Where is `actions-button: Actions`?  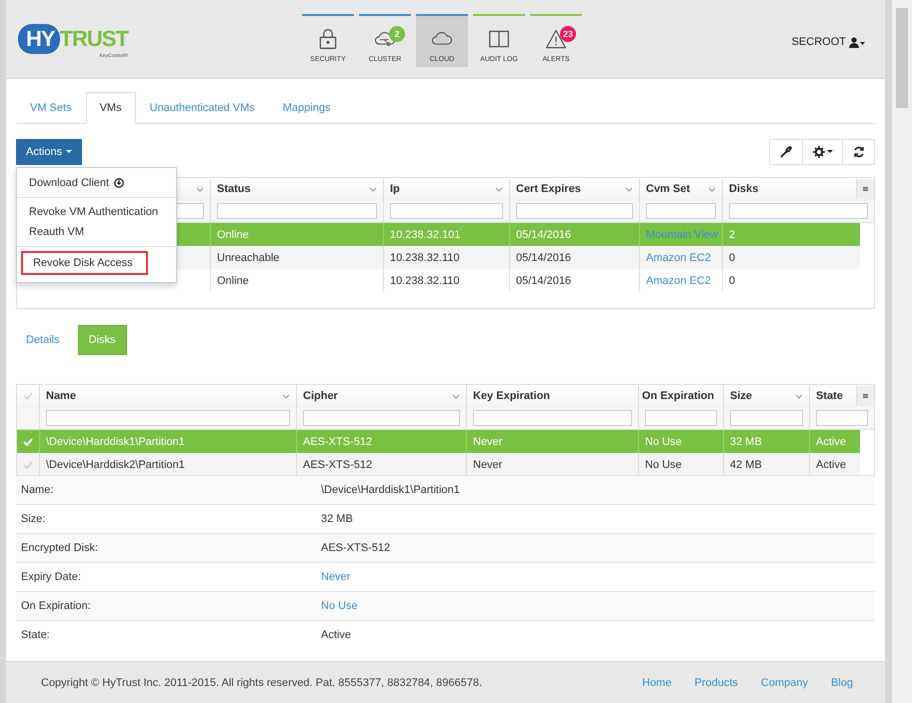 actions-button: Actions is located at coordinates (49, 152).